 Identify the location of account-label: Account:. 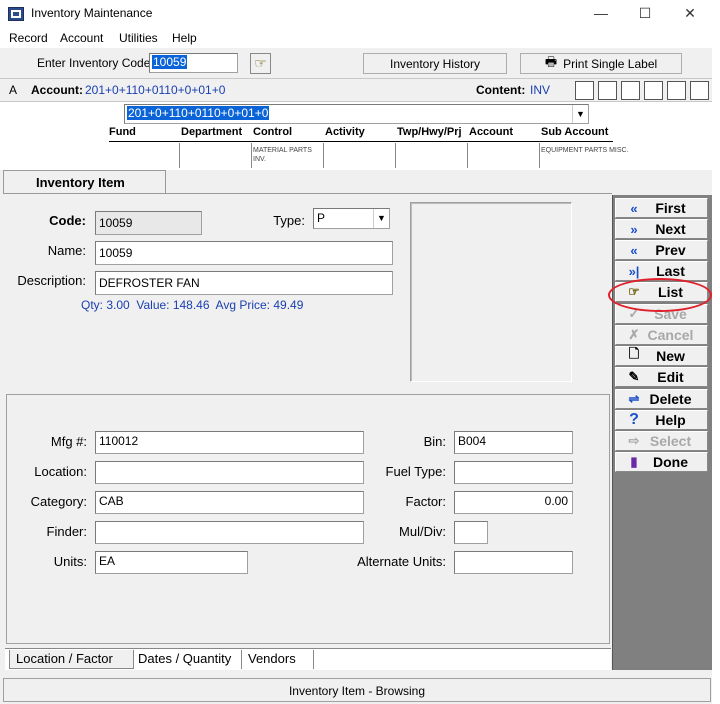
(57, 90).